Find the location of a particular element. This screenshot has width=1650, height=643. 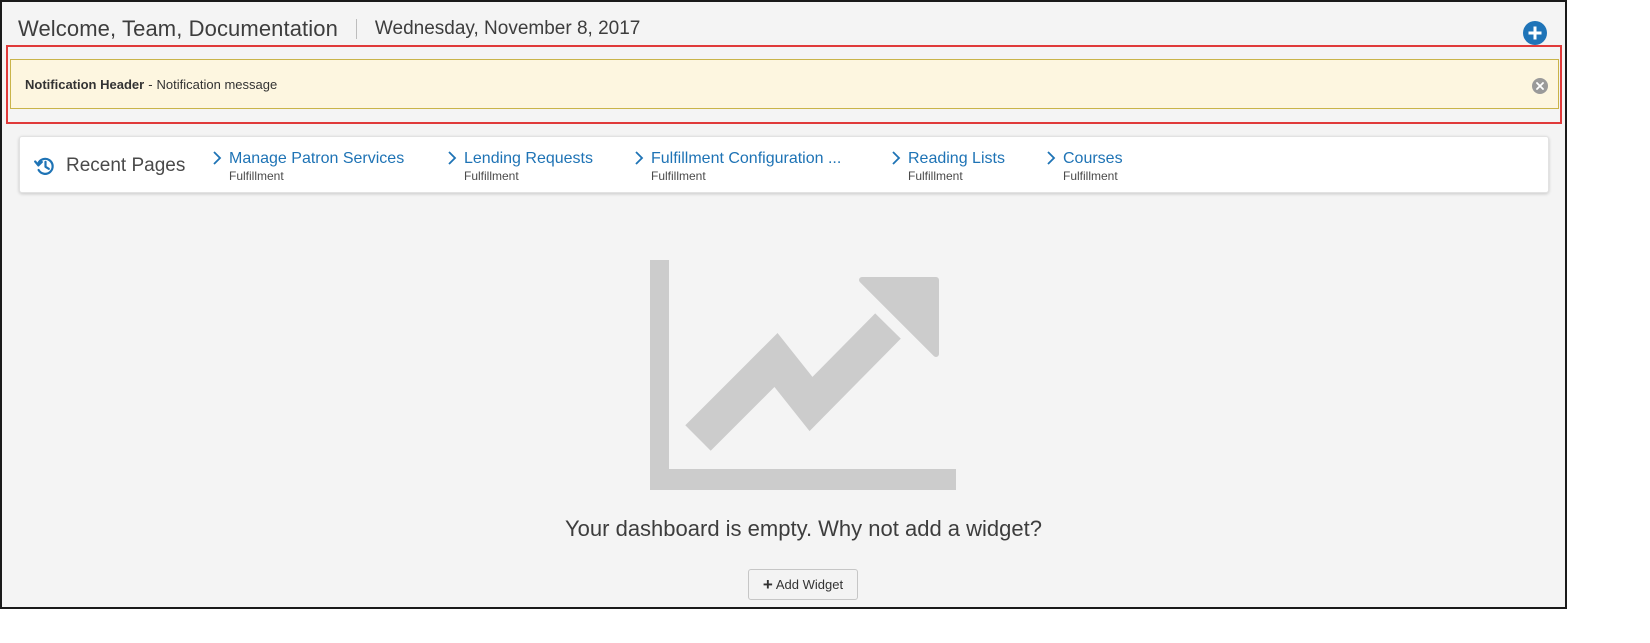

notification-close-button is located at coordinates (1540, 86).